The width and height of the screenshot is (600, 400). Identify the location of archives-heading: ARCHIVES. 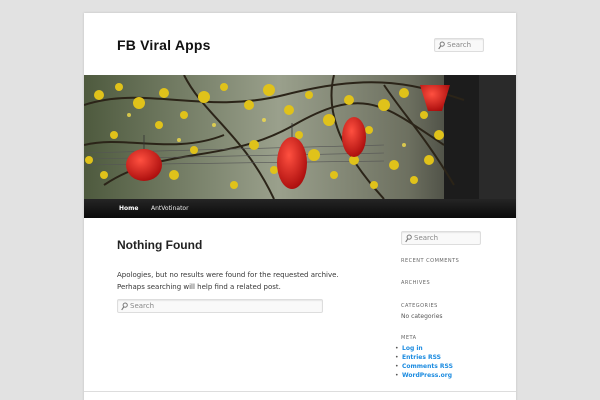
(416, 283).